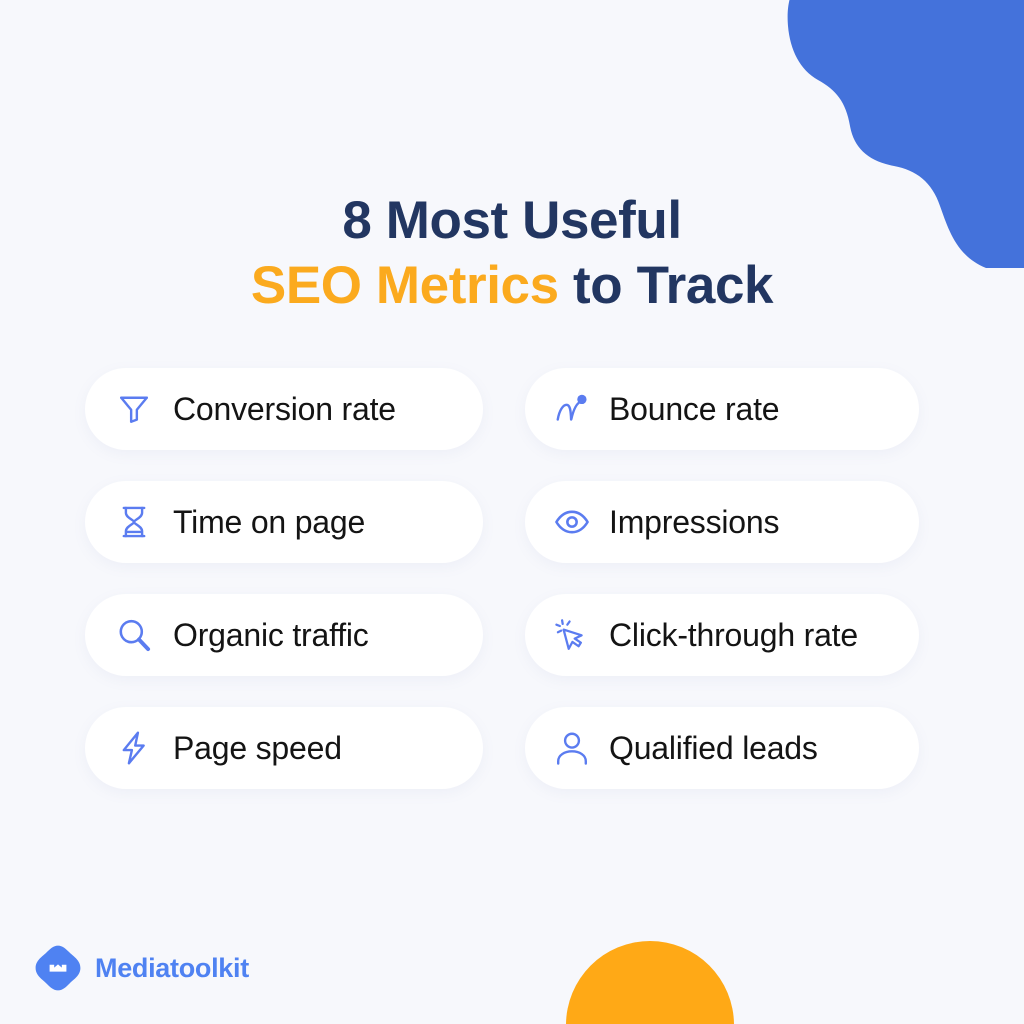 The height and width of the screenshot is (1024, 1024). What do you see at coordinates (572, 409) in the screenshot?
I see `bounce-curve-icon` at bounding box center [572, 409].